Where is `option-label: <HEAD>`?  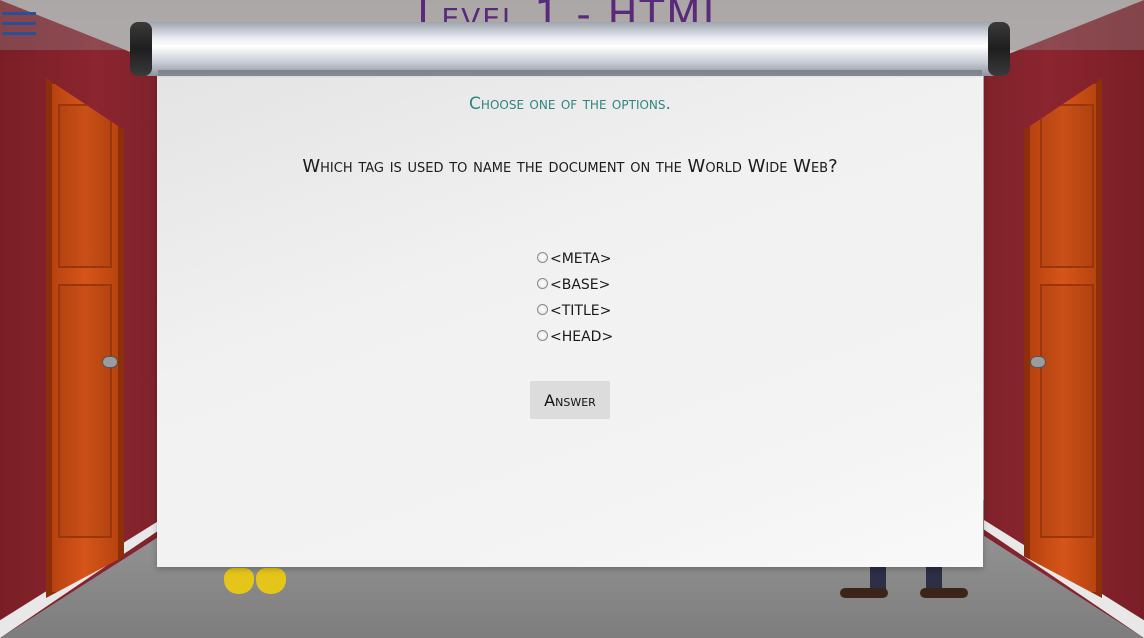 option-label: <HEAD> is located at coordinates (582, 337).